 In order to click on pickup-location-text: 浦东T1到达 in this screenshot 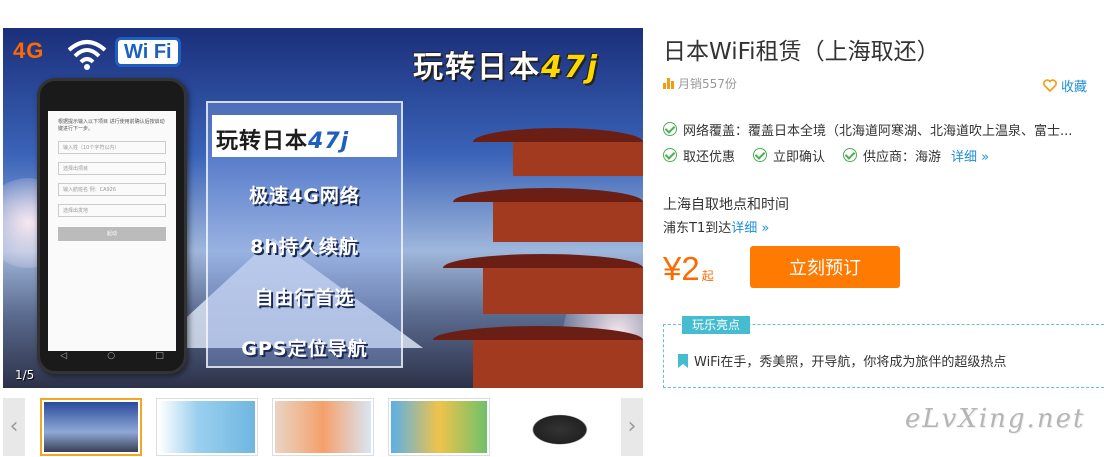, I will do `click(697, 228)`.